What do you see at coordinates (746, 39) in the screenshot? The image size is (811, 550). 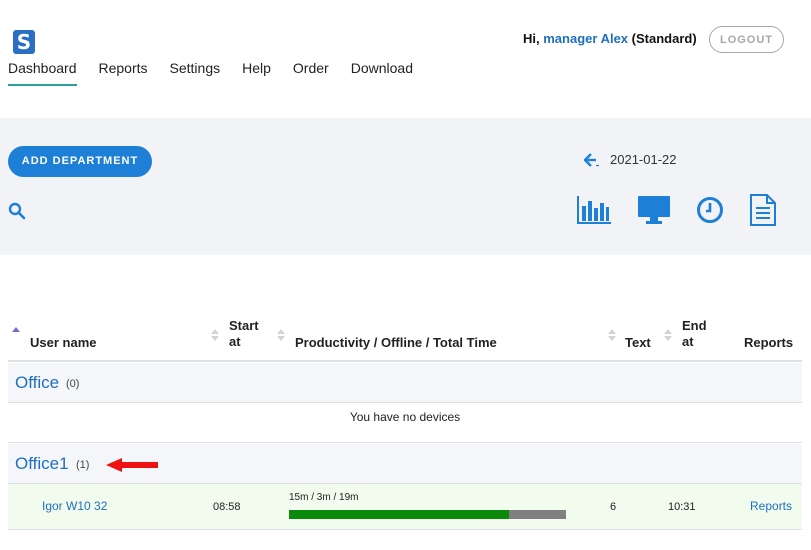 I see `logout-button: LOGOUT` at bounding box center [746, 39].